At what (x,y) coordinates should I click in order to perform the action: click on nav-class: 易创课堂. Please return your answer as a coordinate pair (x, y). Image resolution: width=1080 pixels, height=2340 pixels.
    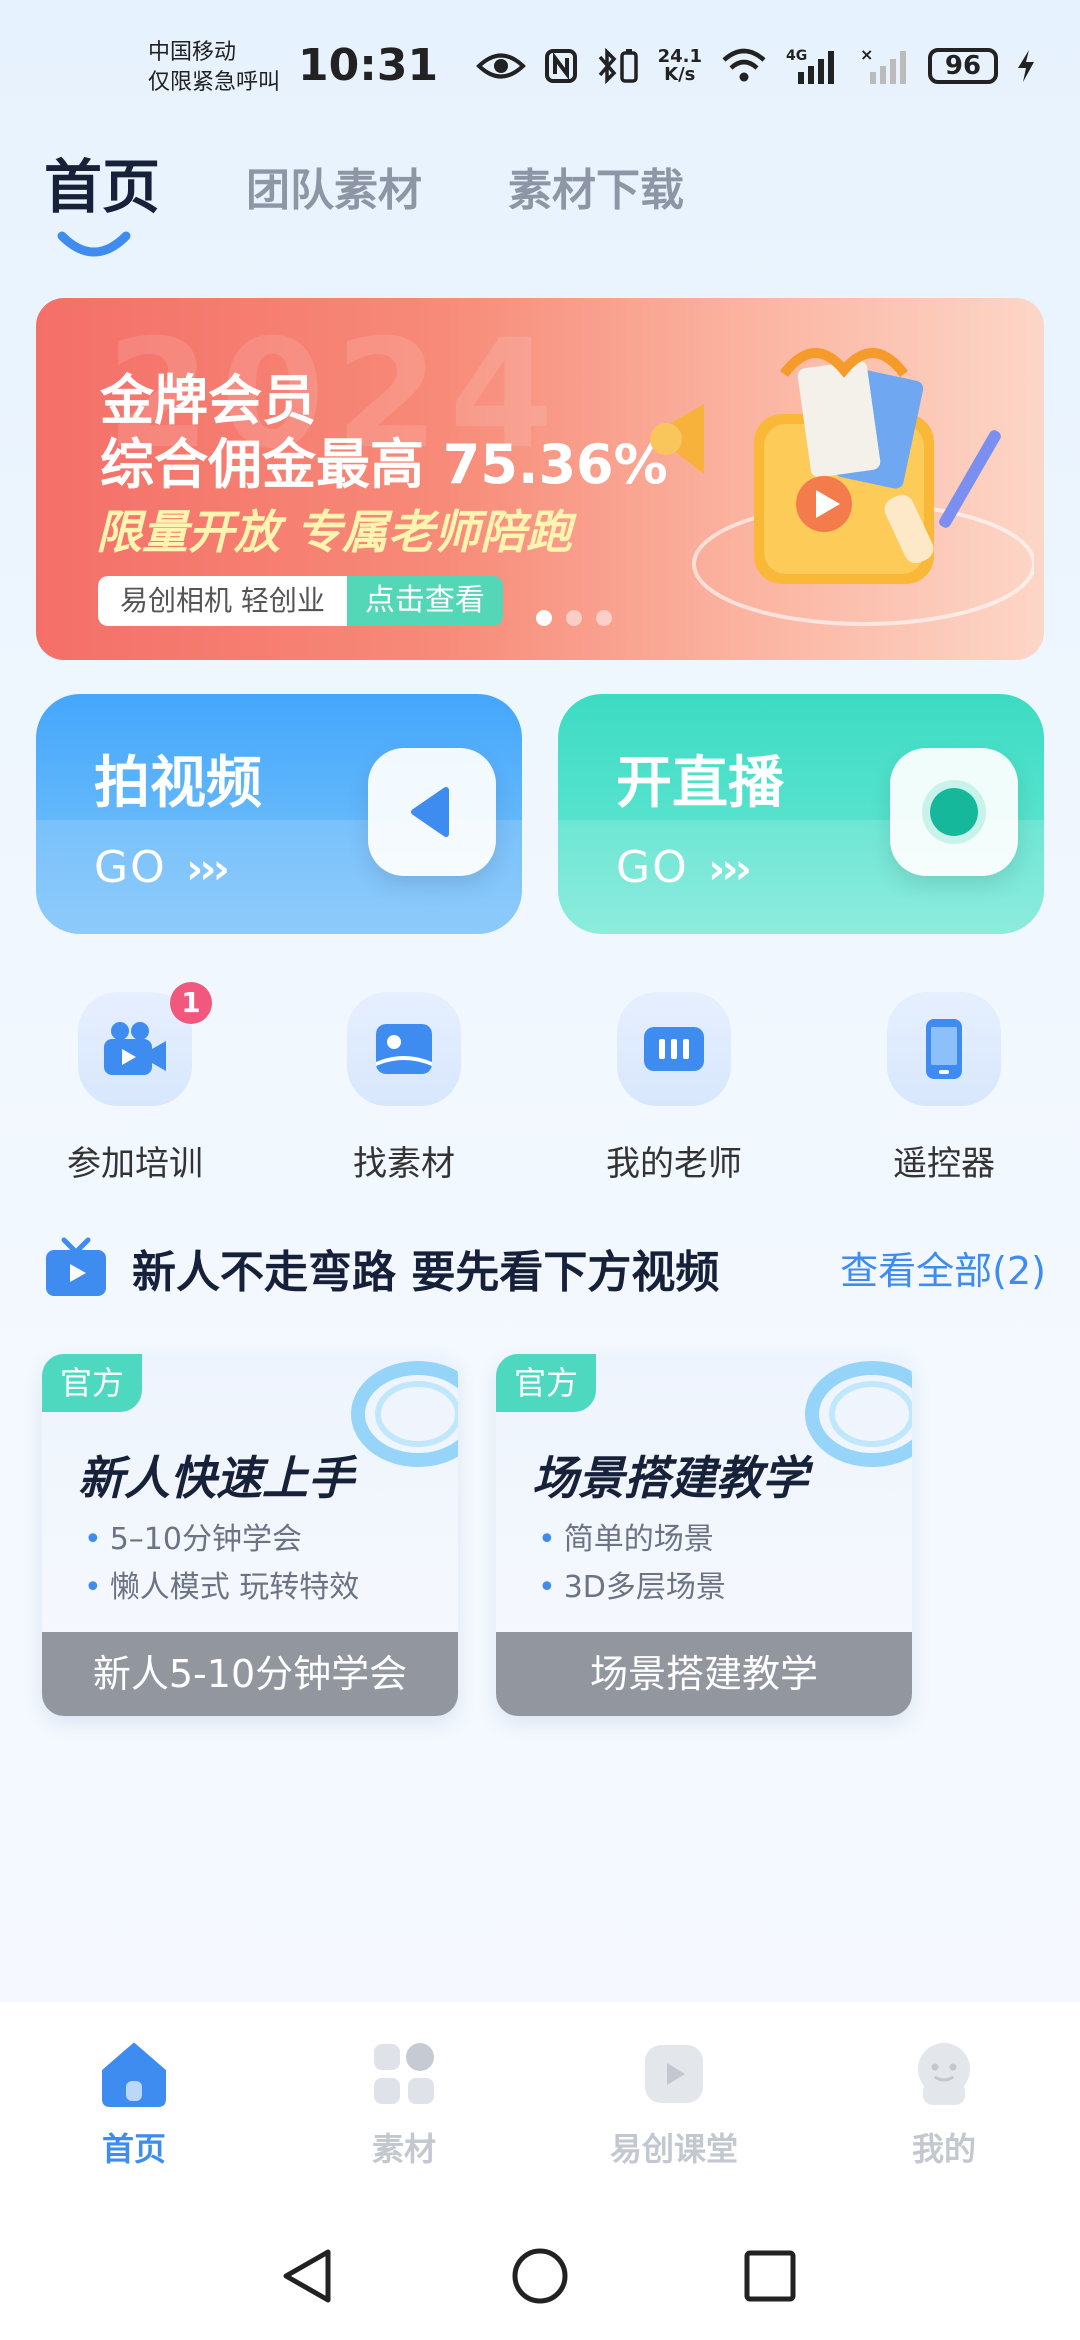
    Looking at the image, I should click on (674, 2104).